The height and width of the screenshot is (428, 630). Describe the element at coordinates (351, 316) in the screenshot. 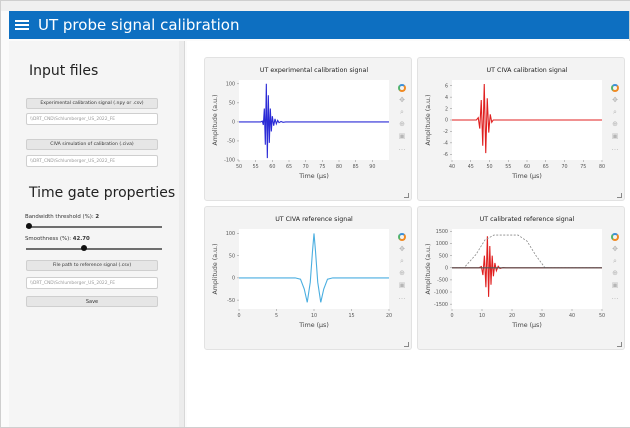

I see `x-tick-label: 15` at that location.